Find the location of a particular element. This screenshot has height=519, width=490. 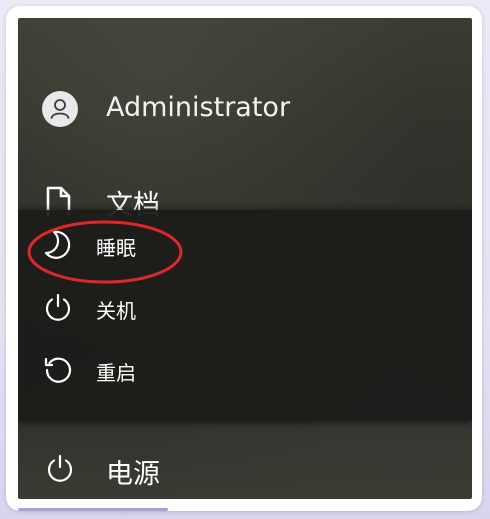

shutdown-label: 关机 is located at coordinates (116, 311).